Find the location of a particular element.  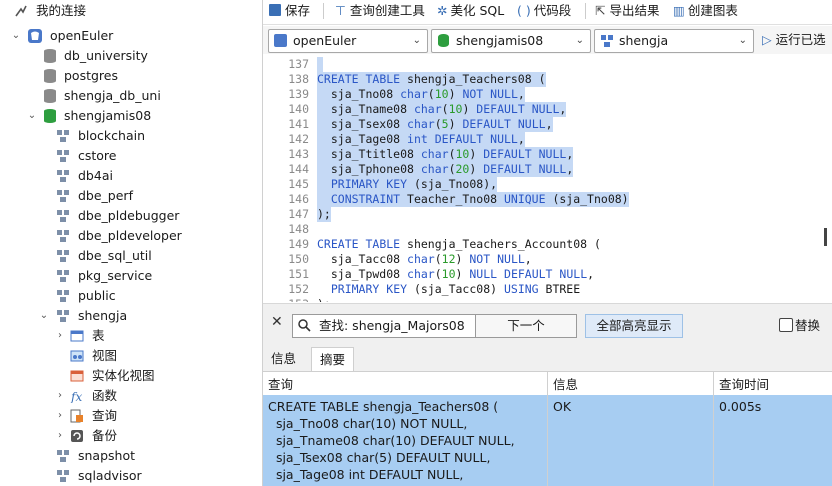

line-number: 153 is located at coordinates (286, 299).